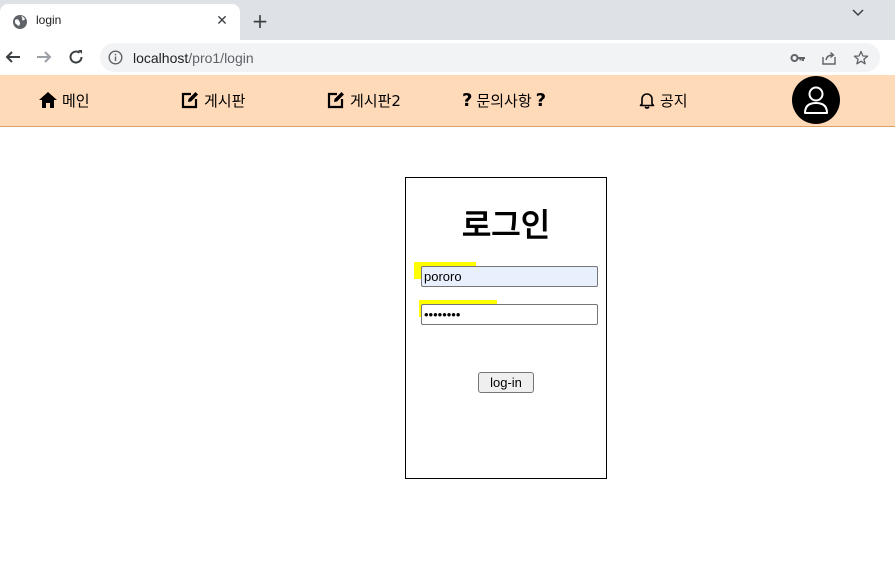  What do you see at coordinates (506, 225) in the screenshot?
I see `login-title: 로그인` at bounding box center [506, 225].